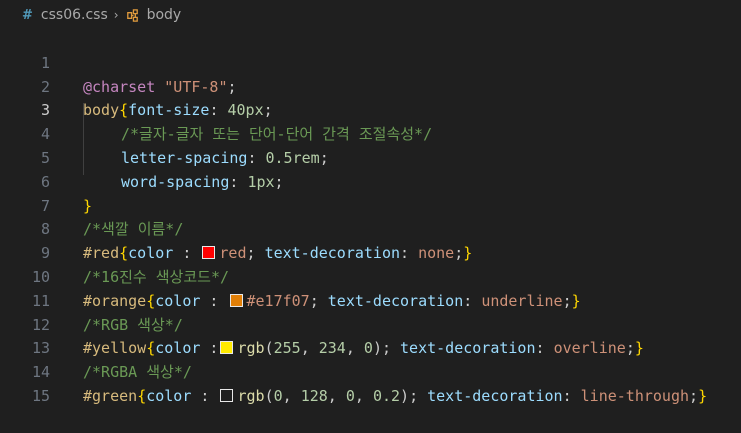 This screenshot has height=433, width=741. Describe the element at coordinates (227, 395) in the screenshot. I see `color-swatch-green` at that location.